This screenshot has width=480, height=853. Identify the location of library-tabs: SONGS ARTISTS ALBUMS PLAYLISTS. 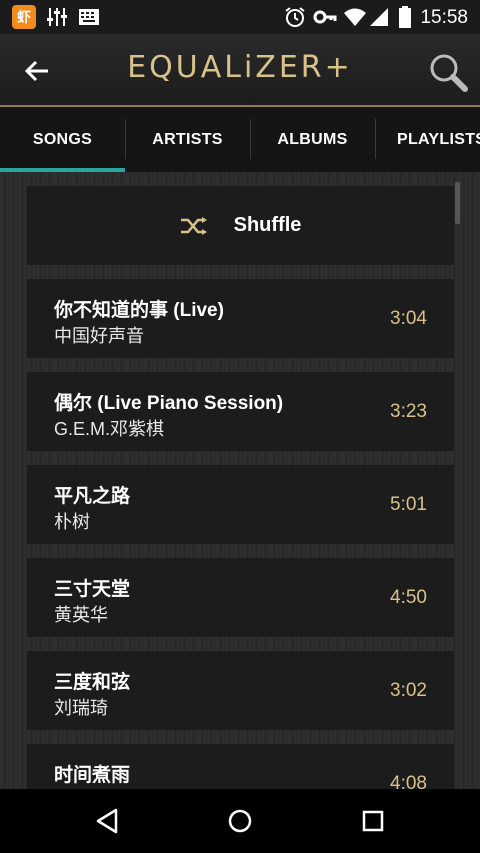
(240, 139).